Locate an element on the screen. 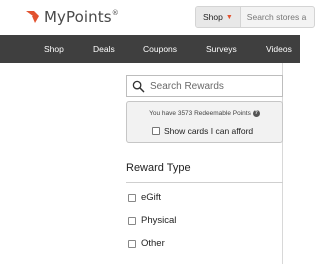 The image size is (320, 264). nav-item-coupons: Coupons is located at coordinates (160, 49).